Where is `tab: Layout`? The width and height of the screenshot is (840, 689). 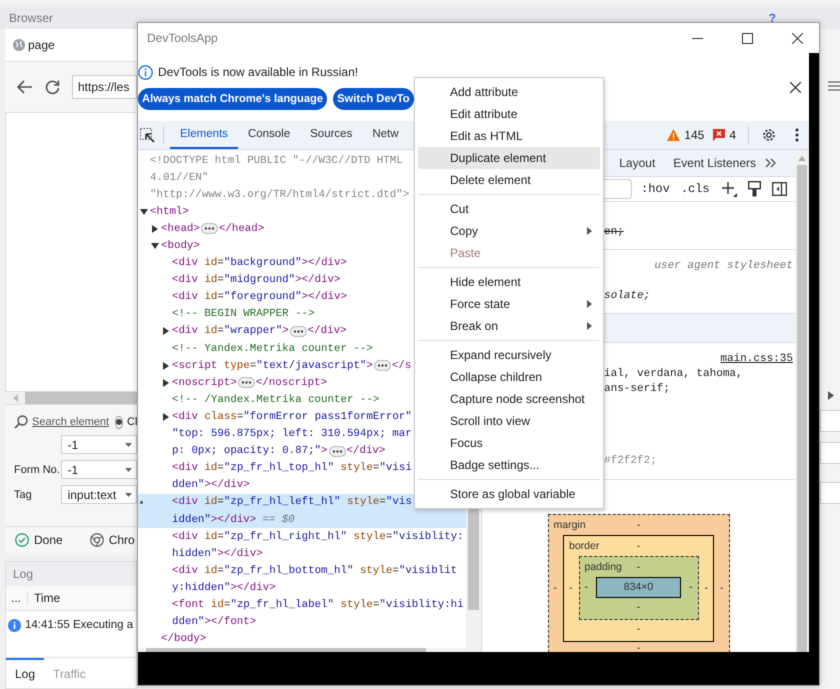
tab: Layout is located at coordinates (637, 163).